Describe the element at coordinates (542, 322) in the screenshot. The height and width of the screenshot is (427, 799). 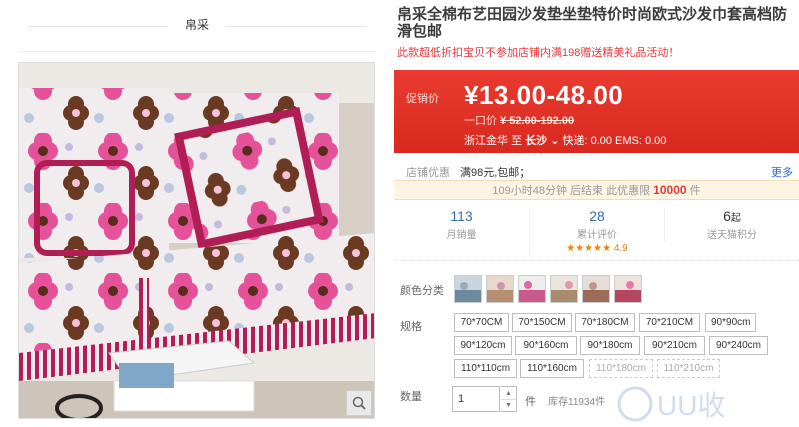
I see `size-option: 70*150CM` at that location.